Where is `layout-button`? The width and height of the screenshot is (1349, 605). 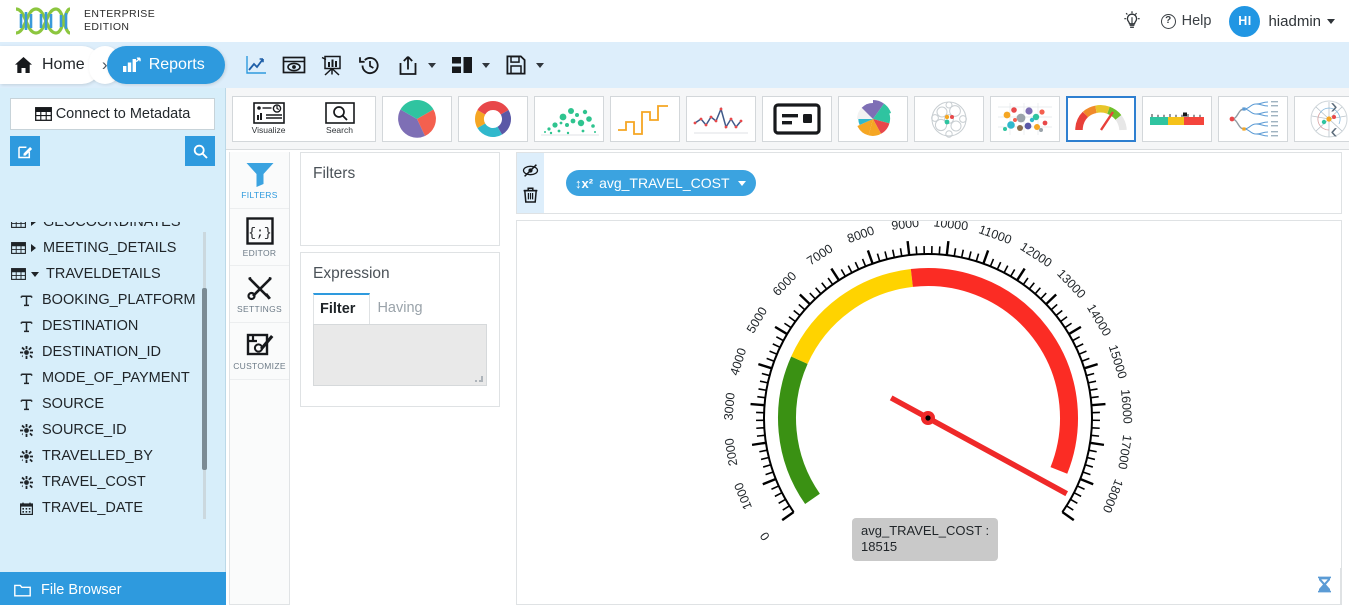
layout-button is located at coordinates (470, 65).